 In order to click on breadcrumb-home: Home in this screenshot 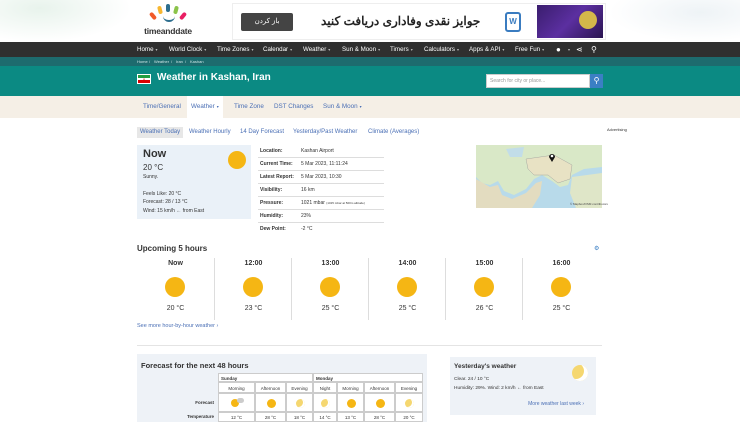, I will do `click(142, 61)`.